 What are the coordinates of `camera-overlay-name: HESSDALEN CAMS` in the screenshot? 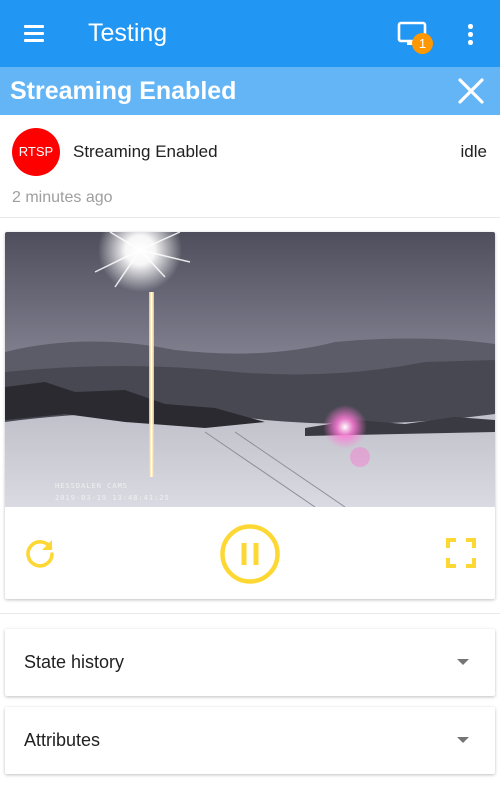 It's located at (91, 486).